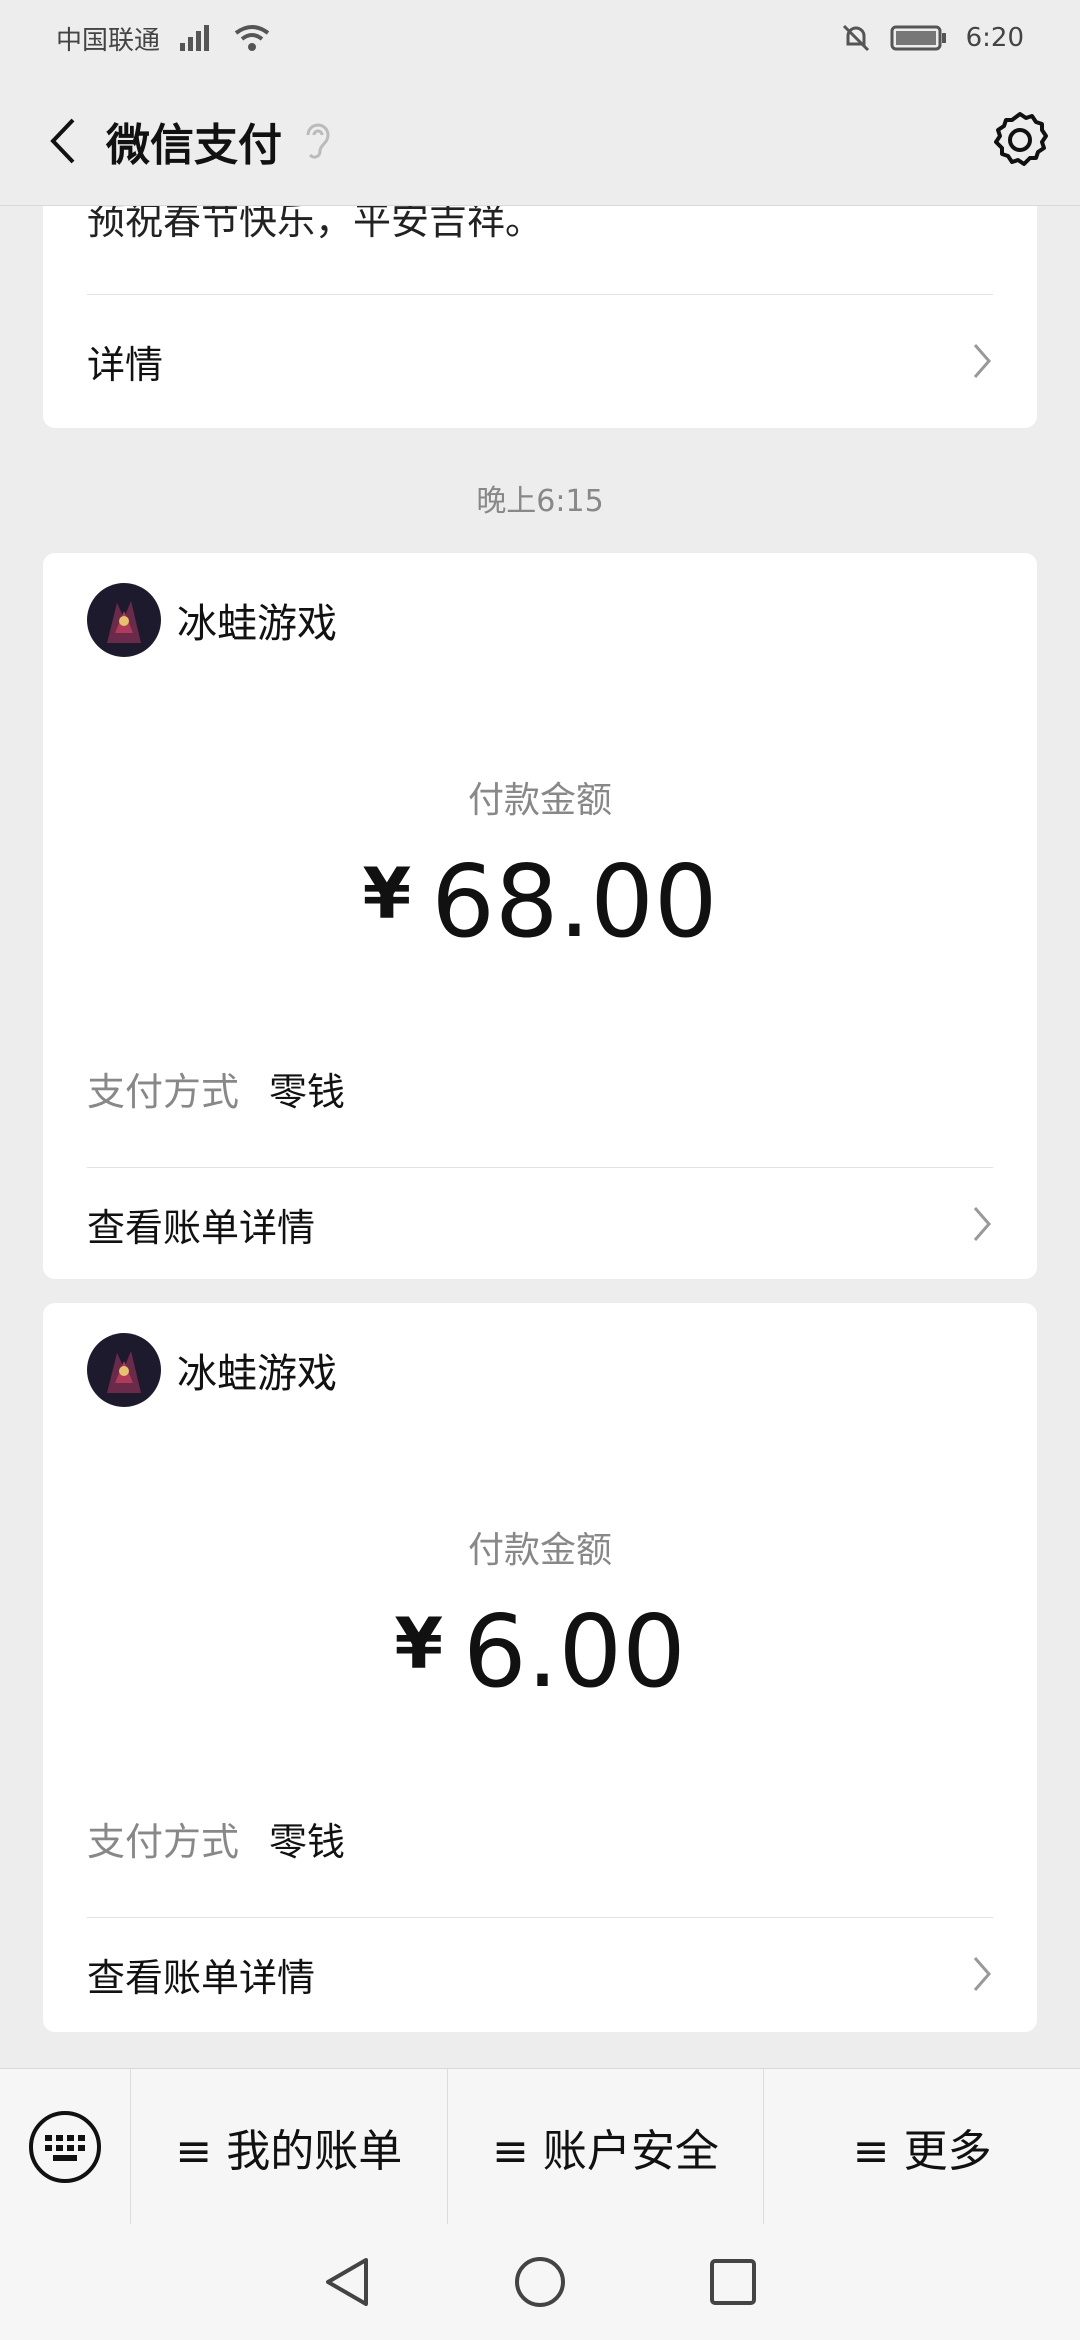 The image size is (1080, 2340). I want to click on bottom-menu: ≡ 我的账单 ≡ 账户安全 ≡ 更多, so click(540, 2146).